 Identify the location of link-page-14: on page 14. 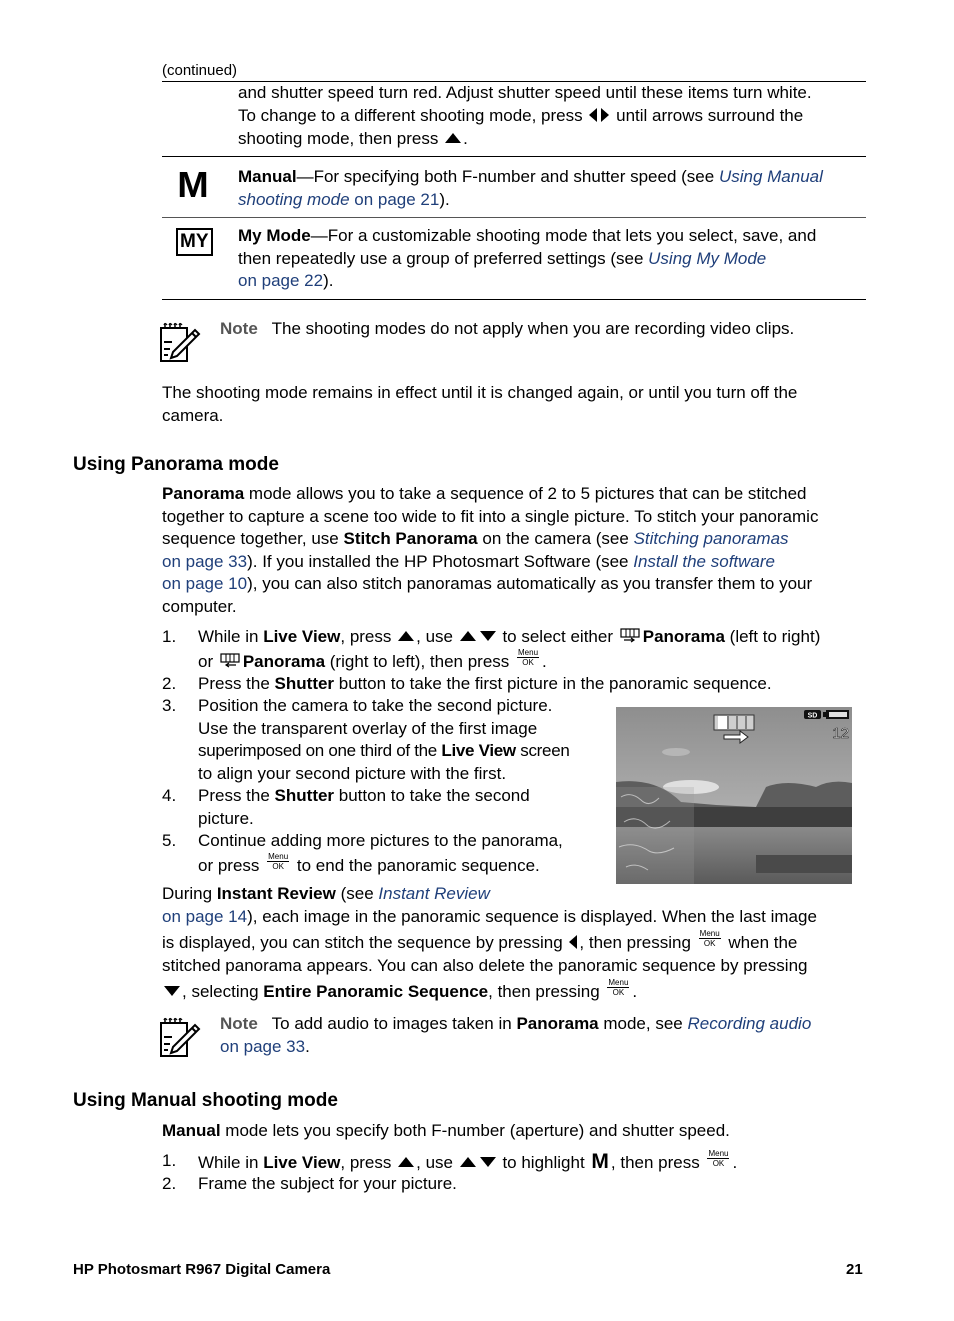
(204, 916).